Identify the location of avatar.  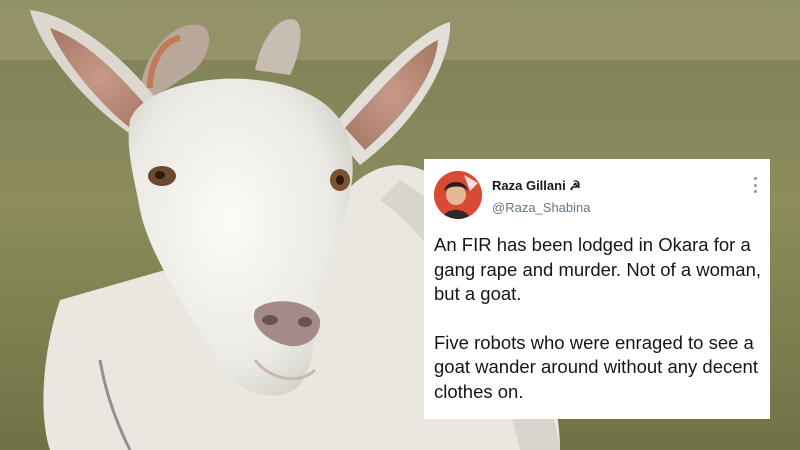
(458, 195).